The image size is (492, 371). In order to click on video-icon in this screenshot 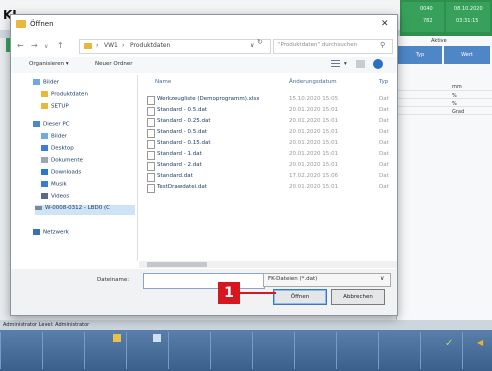, I will do `click(44, 196)`.